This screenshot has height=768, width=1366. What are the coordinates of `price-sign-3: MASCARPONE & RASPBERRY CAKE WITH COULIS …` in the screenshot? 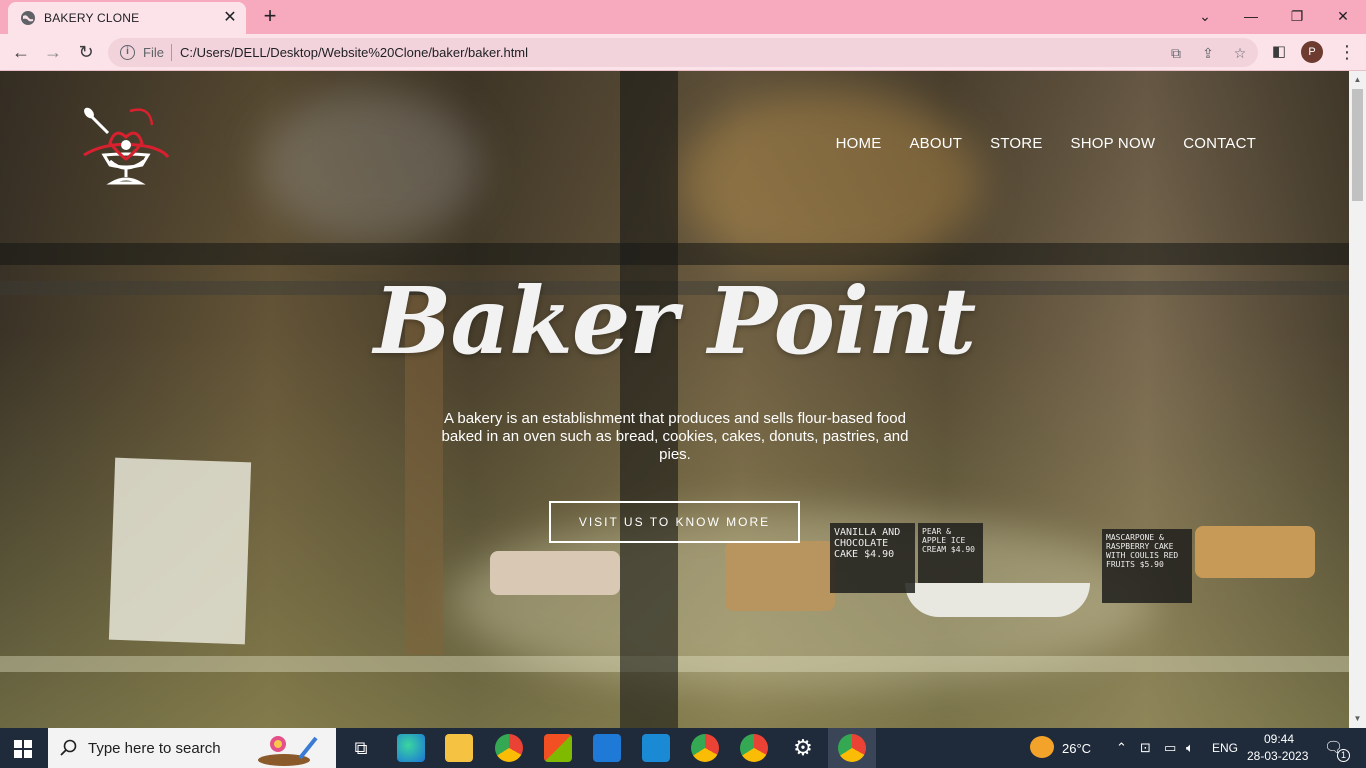 It's located at (1147, 566).